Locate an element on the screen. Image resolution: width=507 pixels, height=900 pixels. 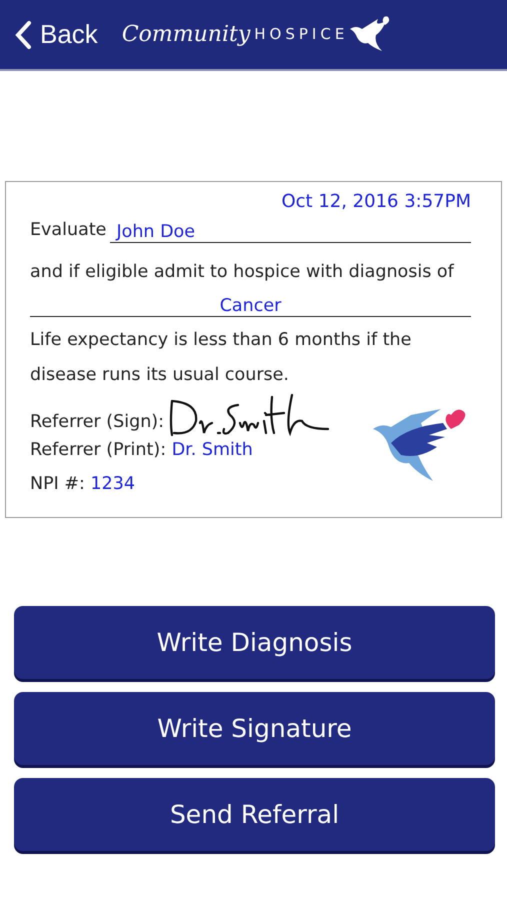
action-button: Write Diagnosis is located at coordinates (254, 642).